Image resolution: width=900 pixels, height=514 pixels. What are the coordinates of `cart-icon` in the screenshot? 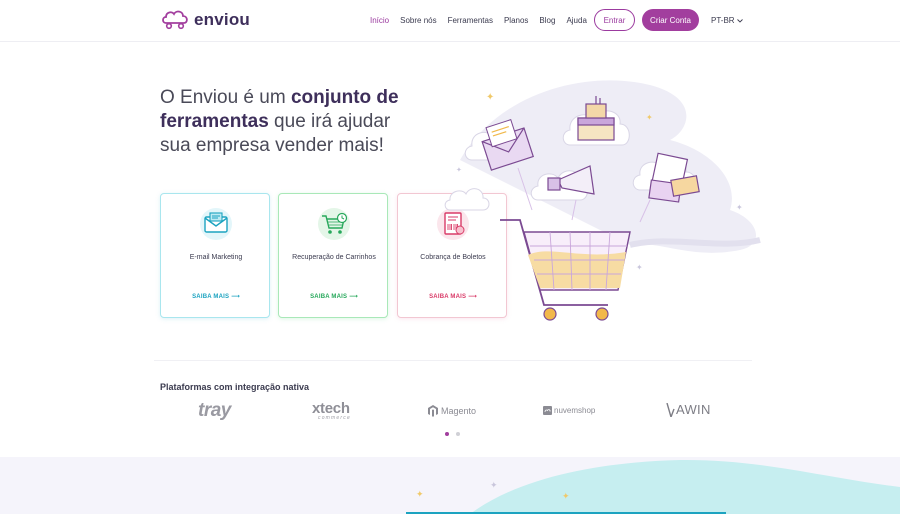 It's located at (334, 224).